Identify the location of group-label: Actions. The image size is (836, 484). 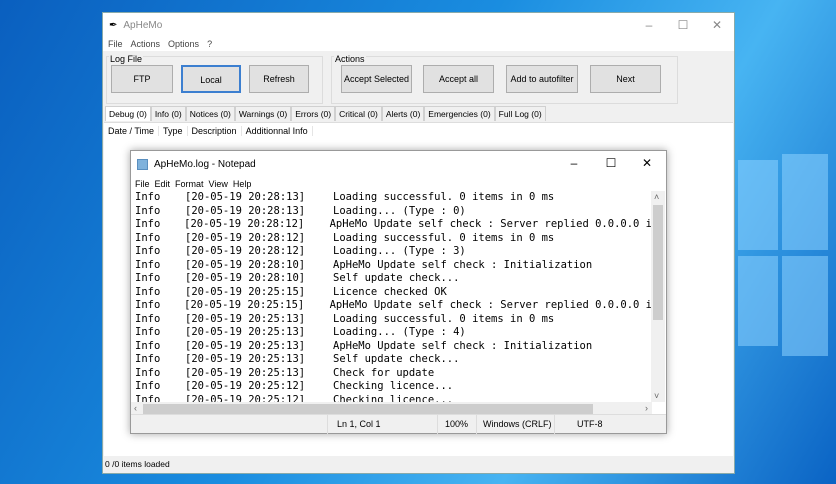
(350, 59).